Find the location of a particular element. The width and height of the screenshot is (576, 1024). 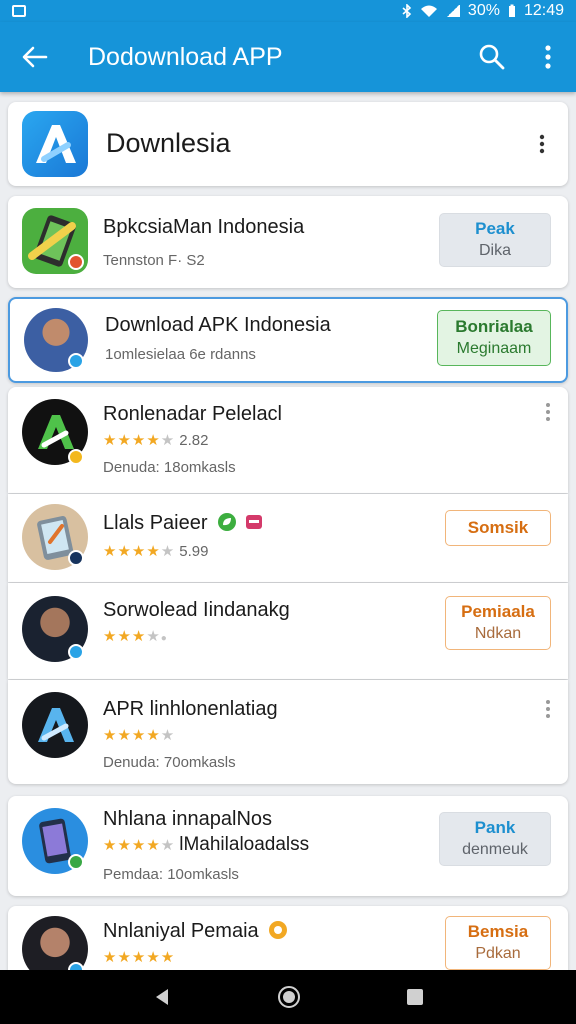

app-card: Sorwolead Iindanakg ★★★★● Pemiaala Ndkan is located at coordinates (288, 631).